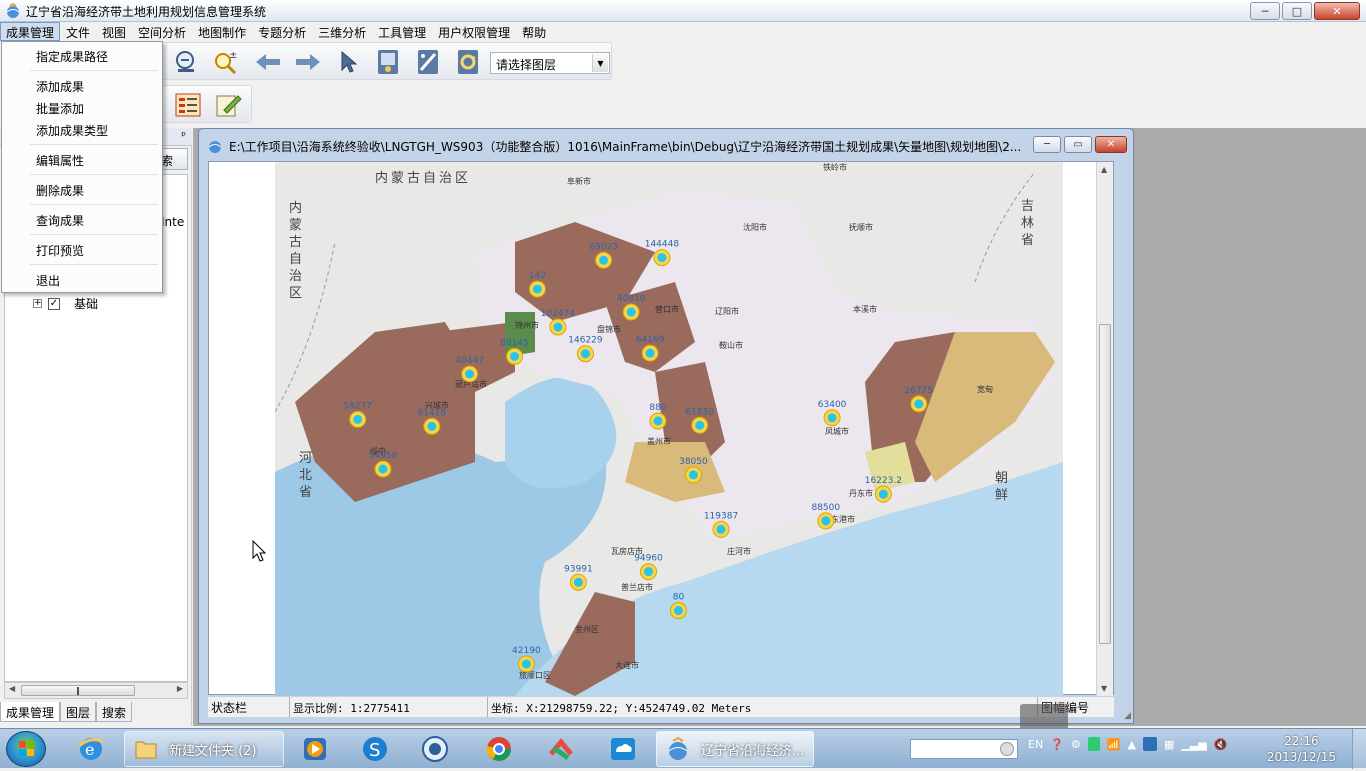 Image resolution: width=1366 pixels, height=771 pixels. Describe the element at coordinates (222, 31) in the screenshot. I see `menu-map-making: 地图制作` at that location.